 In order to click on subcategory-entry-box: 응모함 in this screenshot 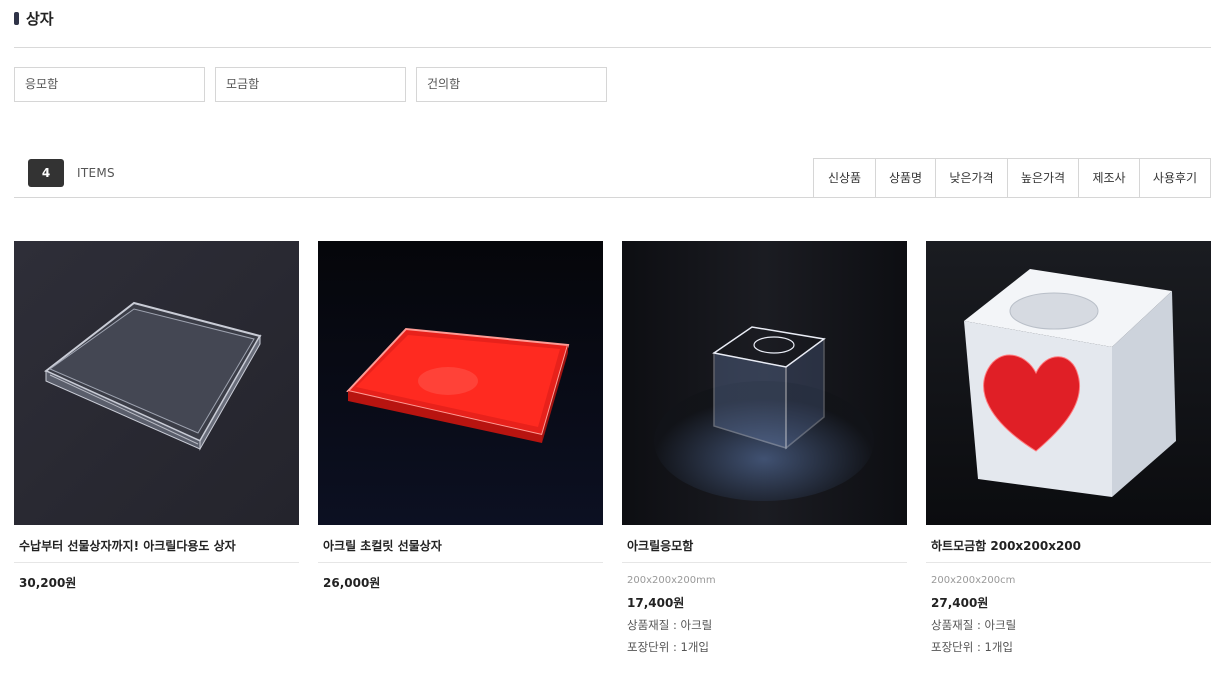, I will do `click(109, 84)`.